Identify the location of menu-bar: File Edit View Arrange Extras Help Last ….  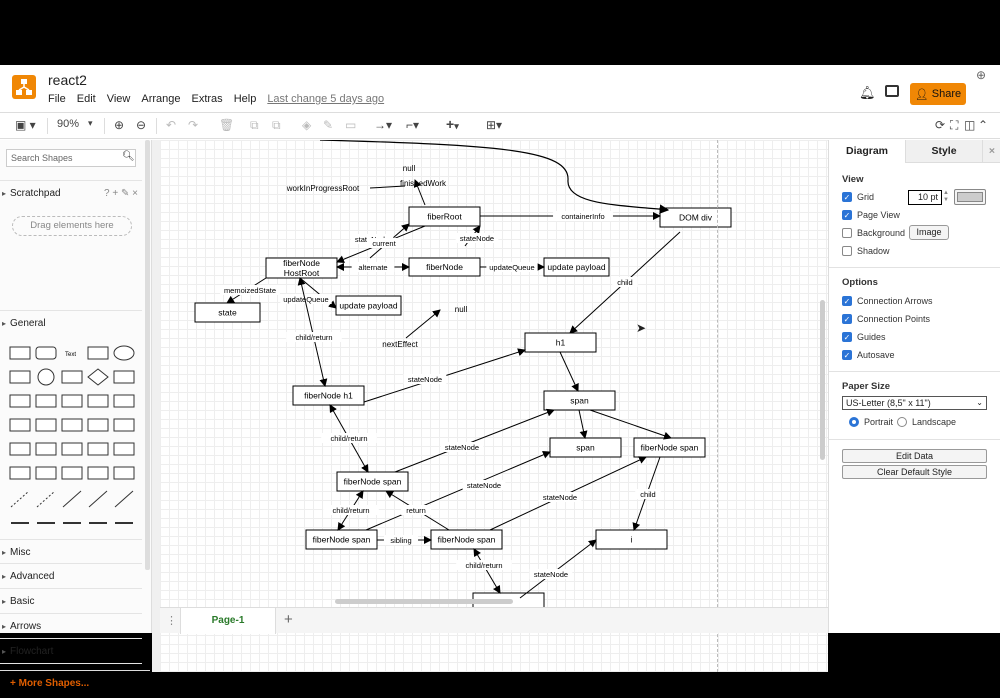
(216, 99).